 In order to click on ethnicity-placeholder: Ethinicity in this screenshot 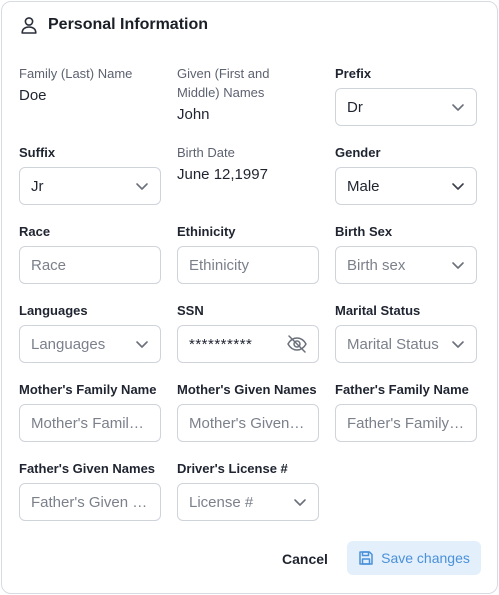, I will do `click(219, 265)`.